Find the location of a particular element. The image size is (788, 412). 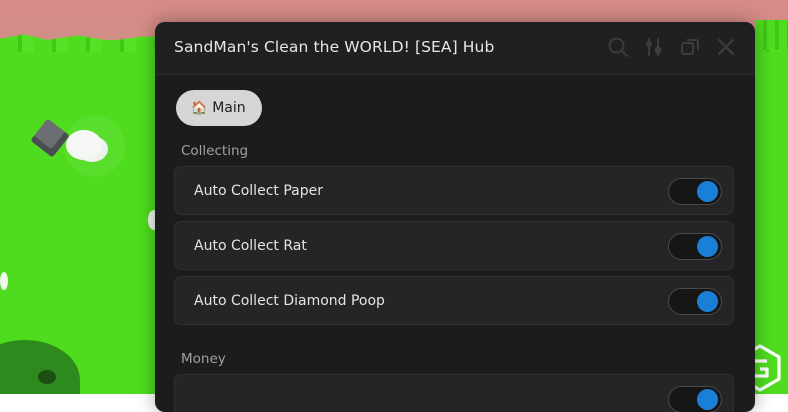

search-icon is located at coordinates (618, 47).